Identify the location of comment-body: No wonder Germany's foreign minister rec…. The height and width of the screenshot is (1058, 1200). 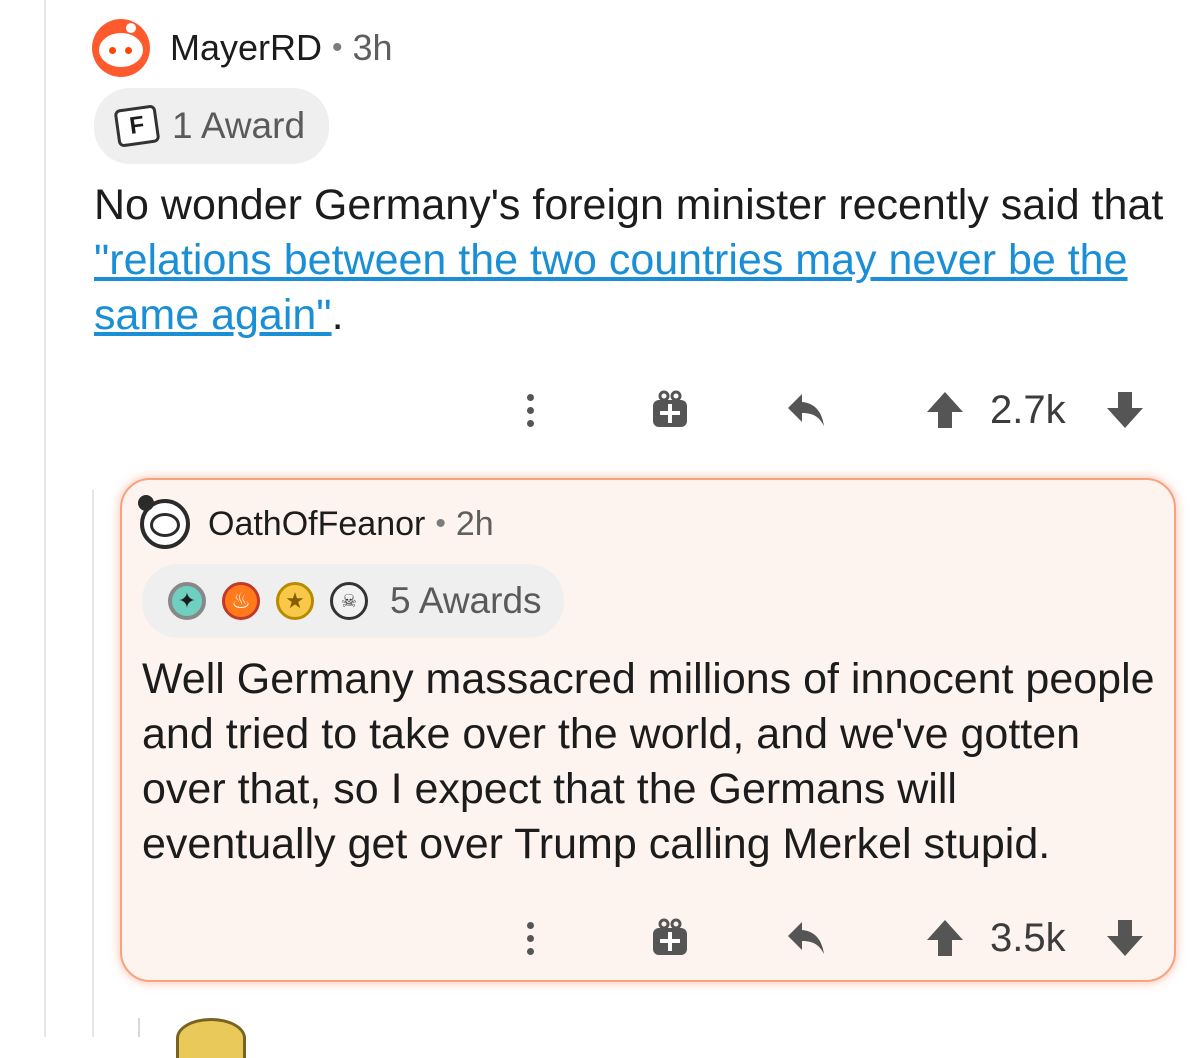
(639, 260).